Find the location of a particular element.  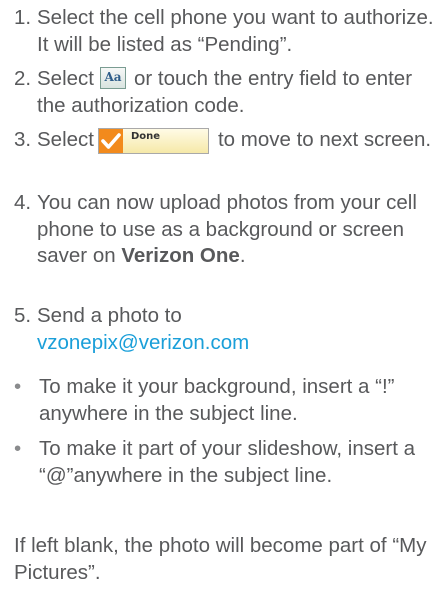

step-text-period: . is located at coordinates (242, 255).